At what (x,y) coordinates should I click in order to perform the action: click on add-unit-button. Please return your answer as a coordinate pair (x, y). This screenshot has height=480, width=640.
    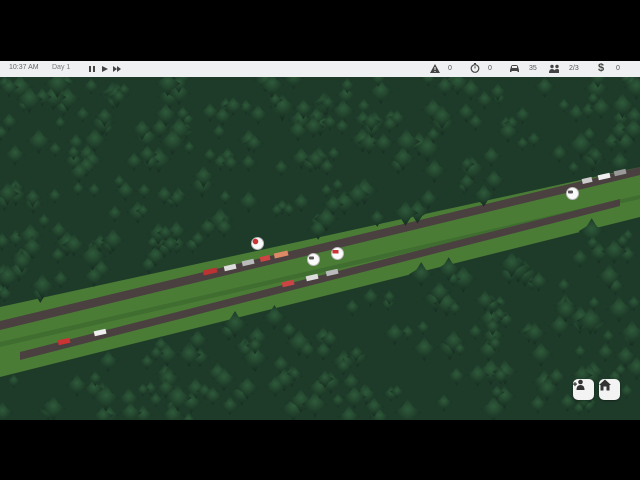
    Looking at the image, I should click on (583, 389).